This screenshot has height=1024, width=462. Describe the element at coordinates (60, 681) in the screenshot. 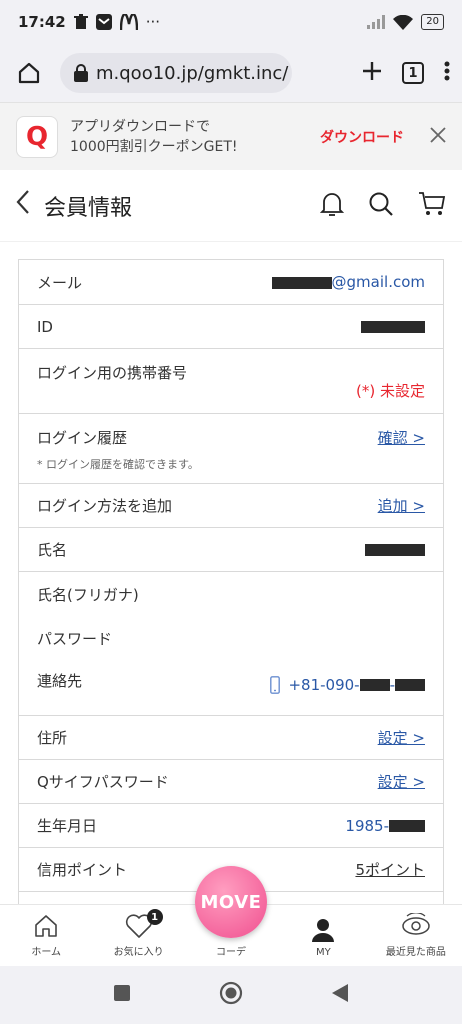

I see `row-label: 連絡先` at that location.